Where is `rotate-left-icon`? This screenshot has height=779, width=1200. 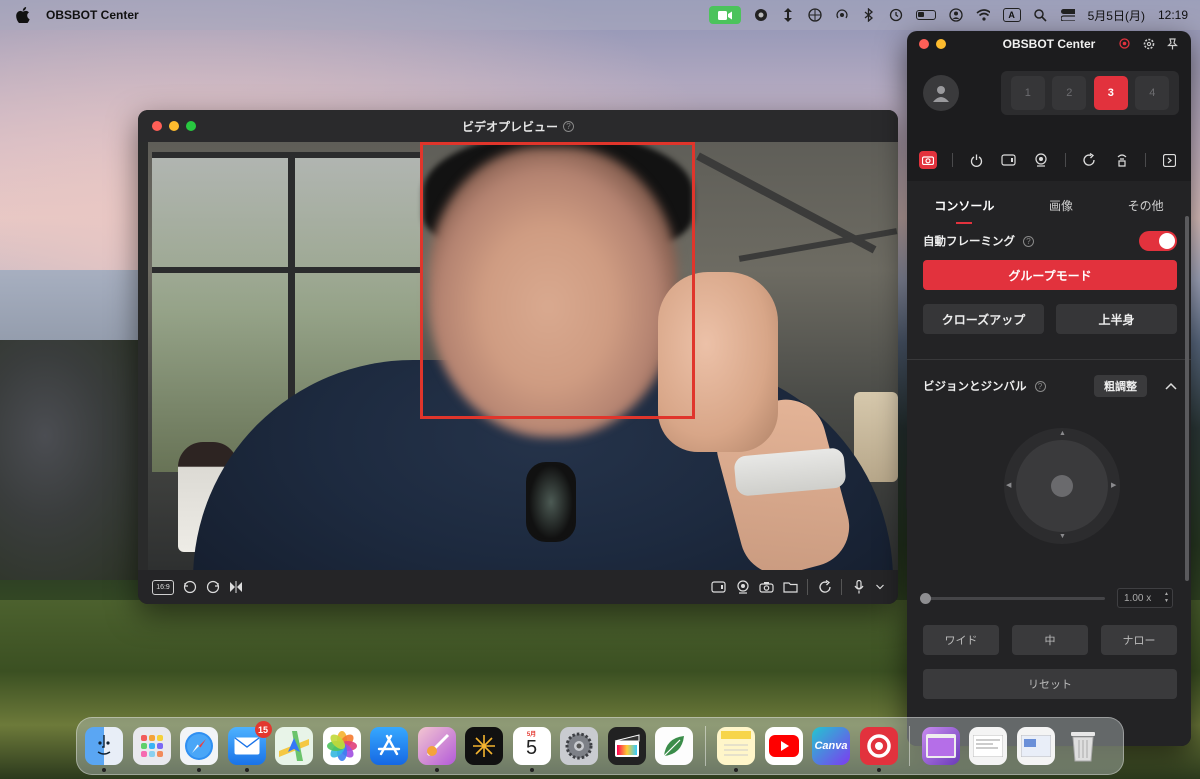
rotate-left-icon is located at coordinates (189, 587).